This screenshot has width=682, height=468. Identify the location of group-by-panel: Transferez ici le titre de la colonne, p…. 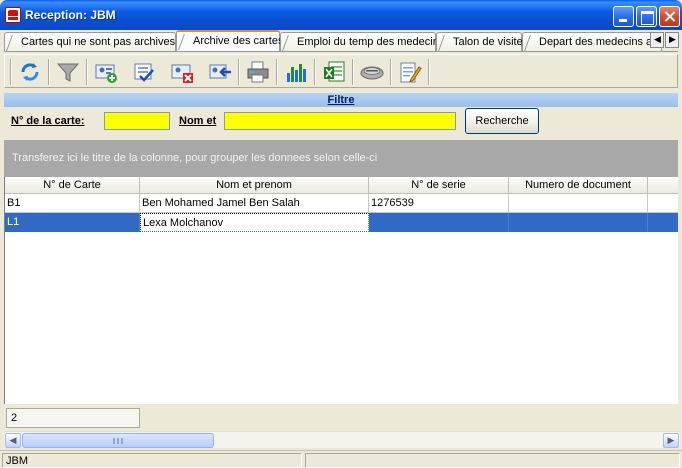
(341, 158).